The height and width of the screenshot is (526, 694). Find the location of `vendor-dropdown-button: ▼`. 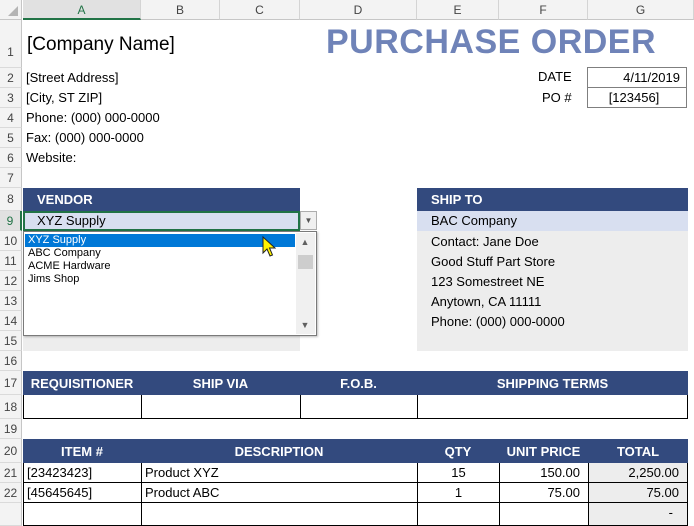

vendor-dropdown-button: ▼ is located at coordinates (308, 220).